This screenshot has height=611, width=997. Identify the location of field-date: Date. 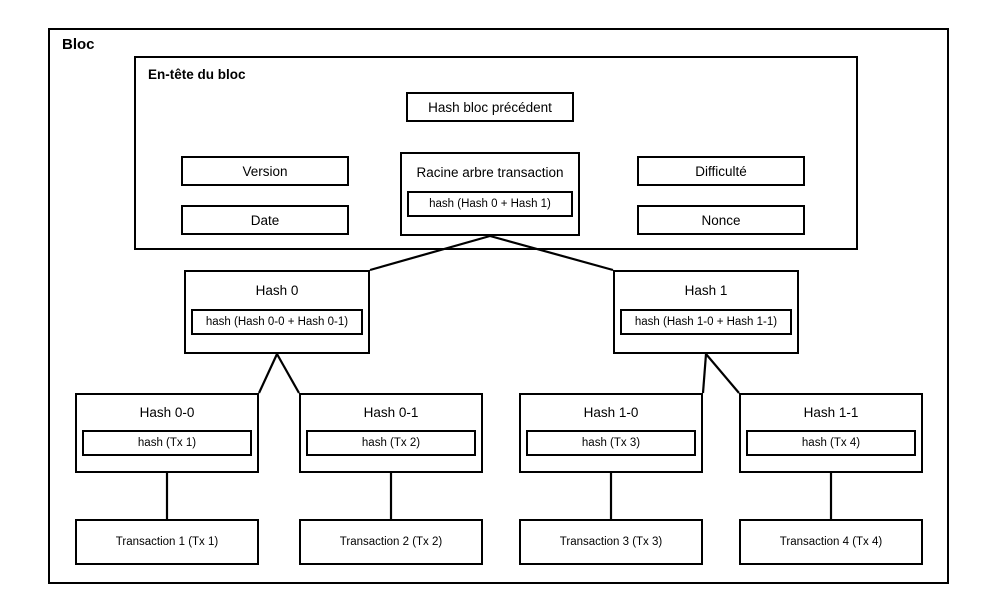
(265, 220).